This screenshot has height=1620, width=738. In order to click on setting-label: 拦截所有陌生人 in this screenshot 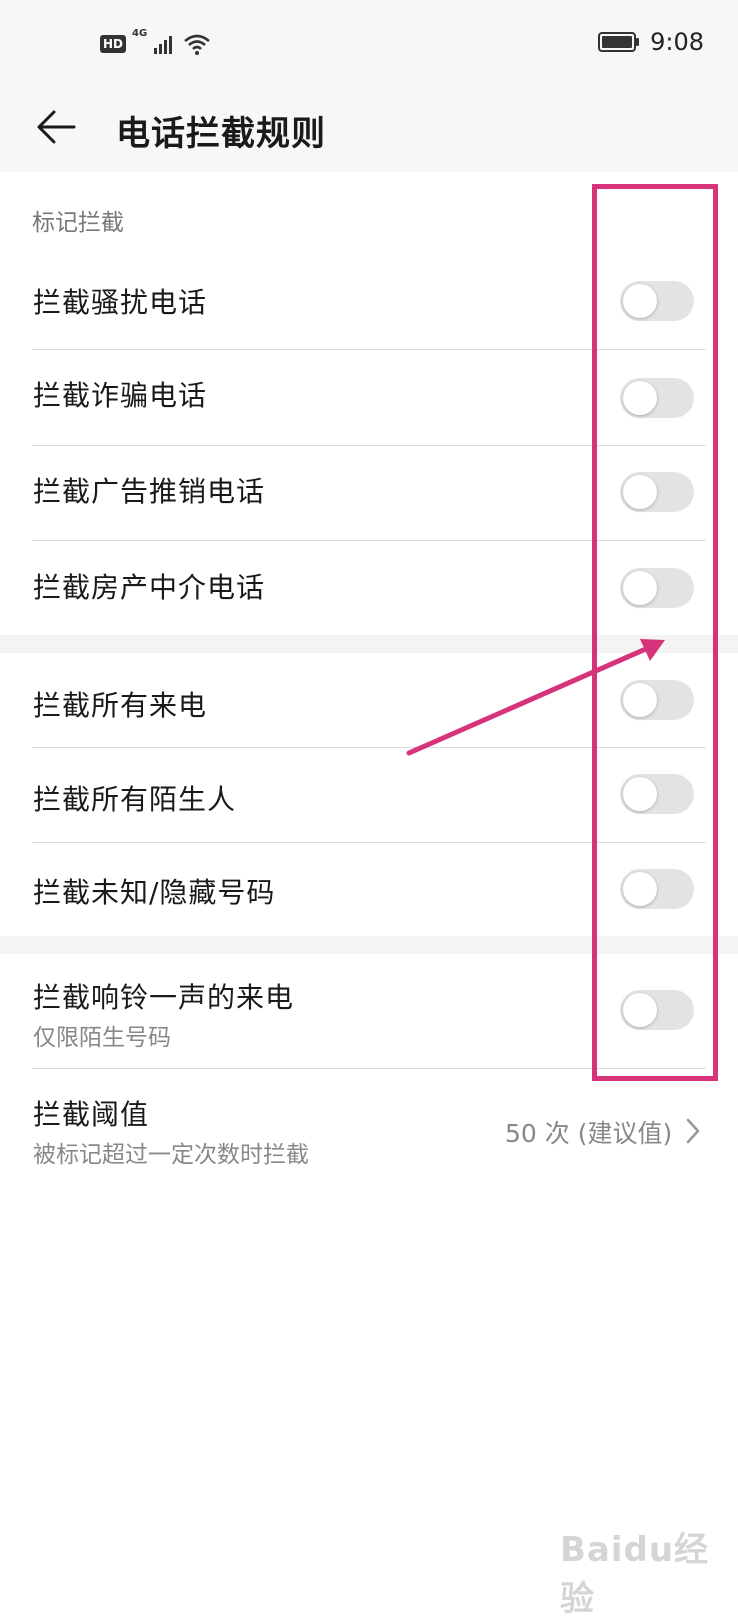, I will do `click(135, 799)`.